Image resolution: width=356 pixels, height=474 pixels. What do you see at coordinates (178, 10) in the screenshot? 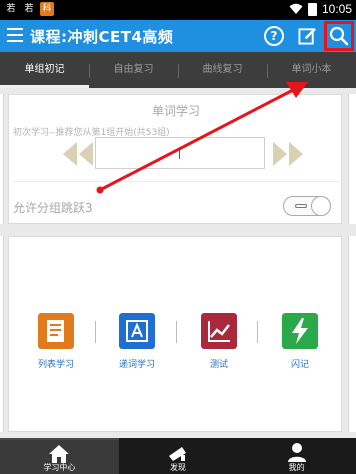
I see `status-bar: 若 若 科 10:05` at bounding box center [178, 10].